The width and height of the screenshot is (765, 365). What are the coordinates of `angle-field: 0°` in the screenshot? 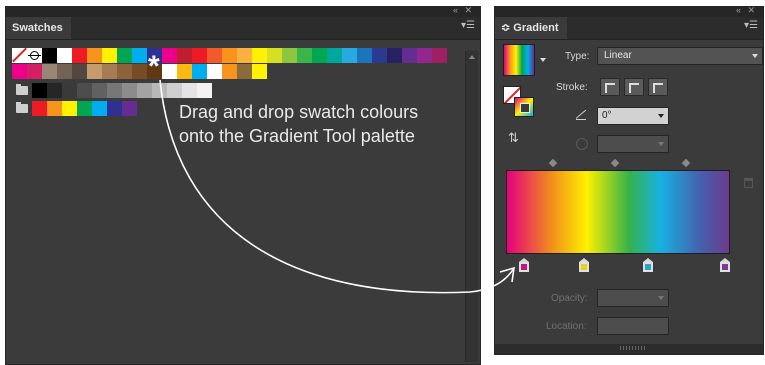 It's located at (633, 116).